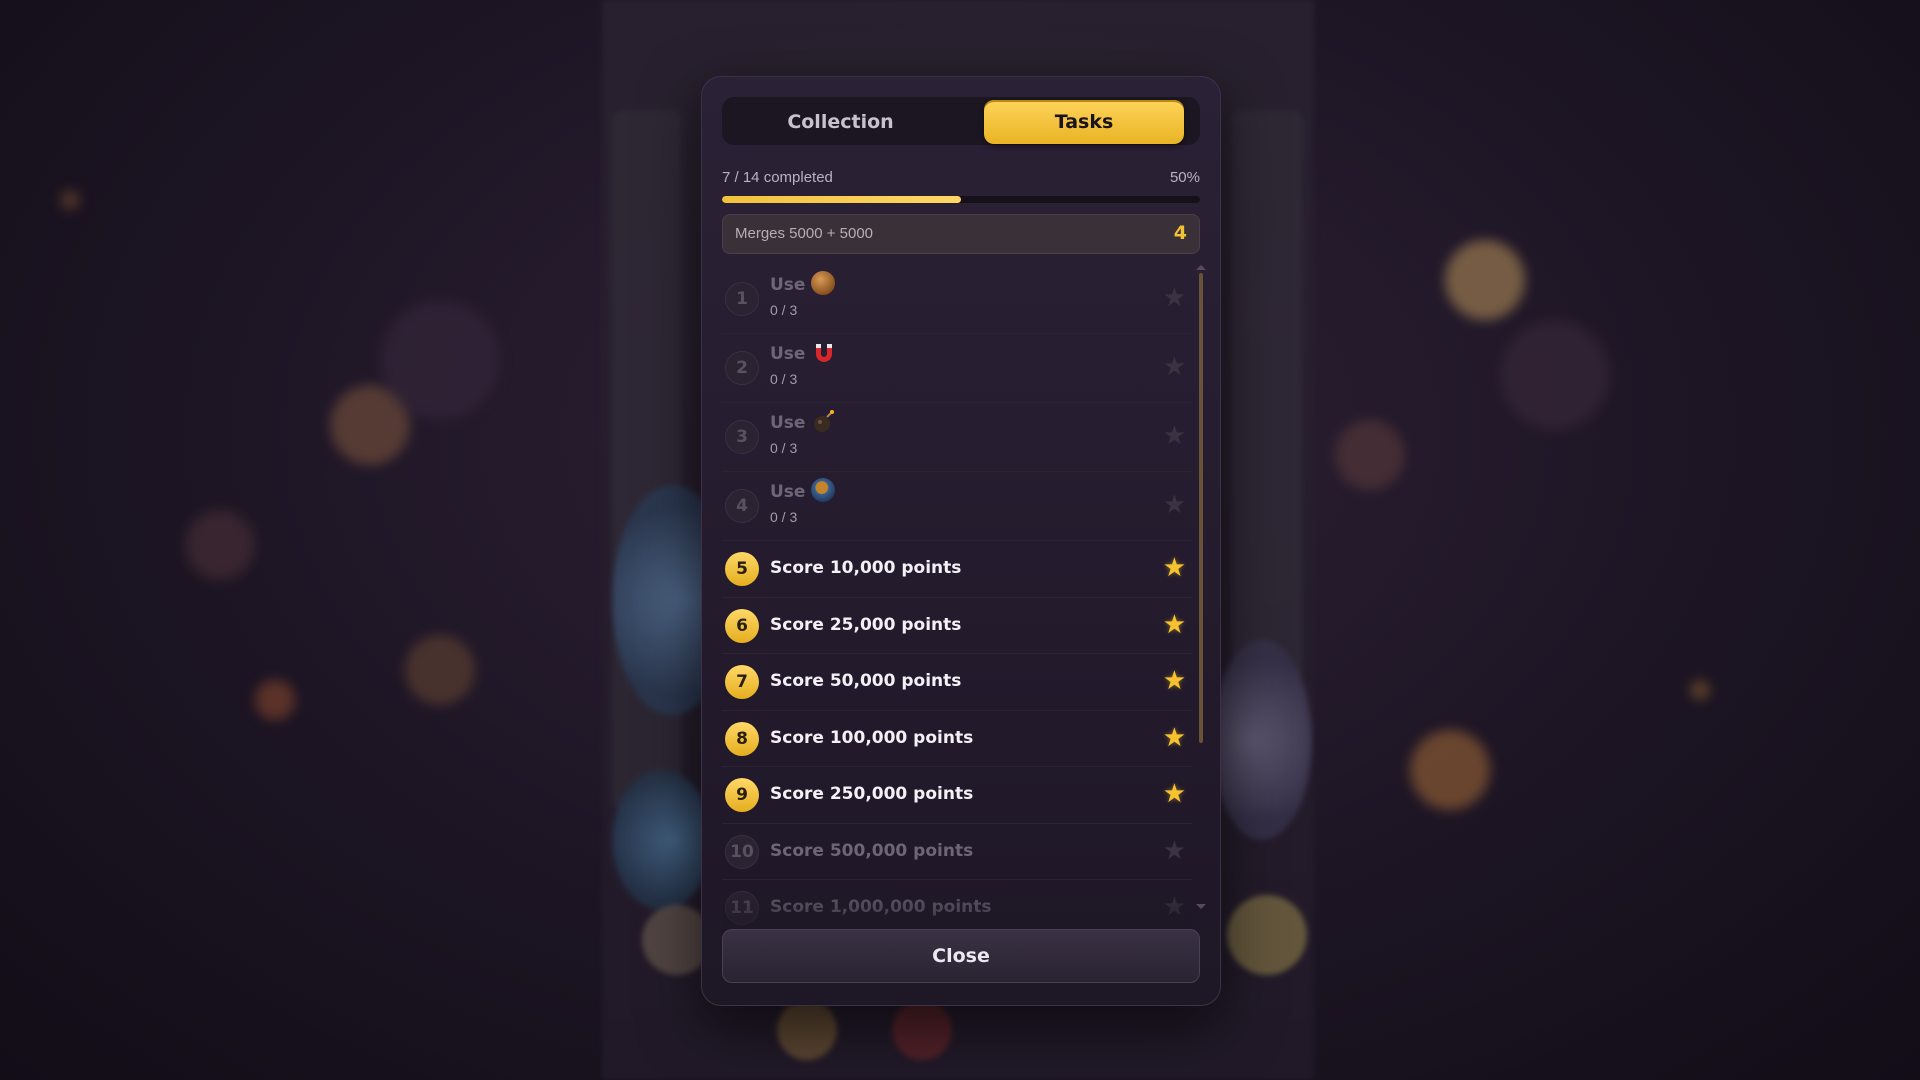 This screenshot has height=1080, width=1920. I want to click on task-number-badge: 2, so click(742, 368).